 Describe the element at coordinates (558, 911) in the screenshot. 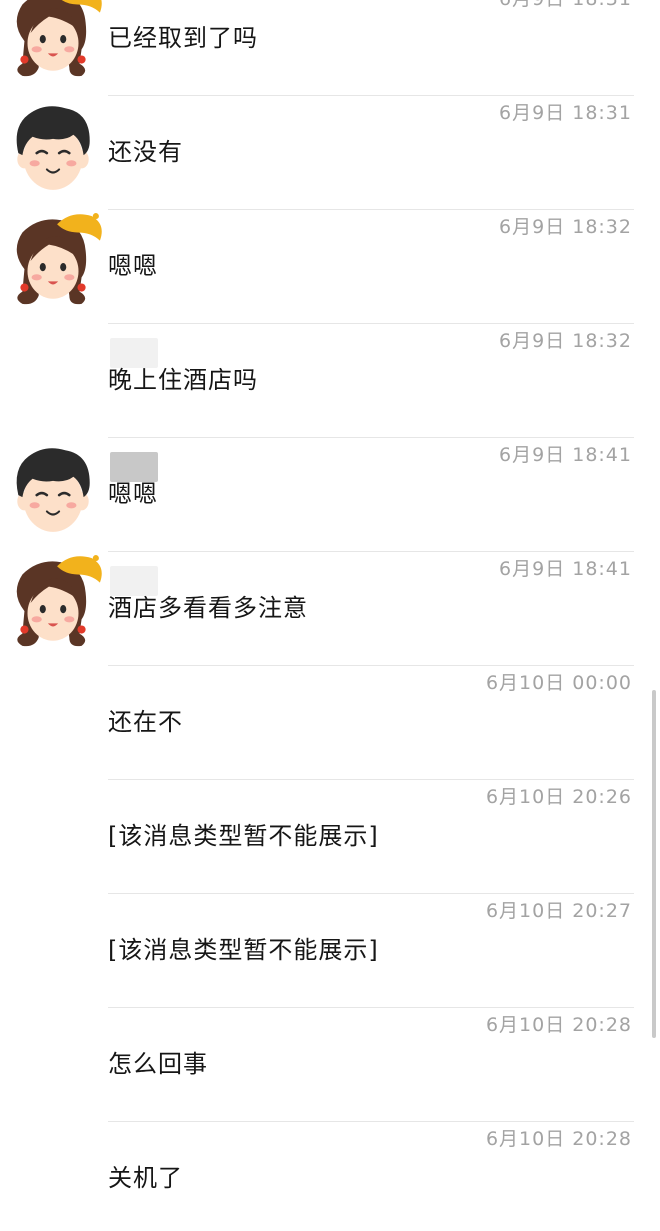

I see `message-timestamp: 6月10日 20:27` at that location.